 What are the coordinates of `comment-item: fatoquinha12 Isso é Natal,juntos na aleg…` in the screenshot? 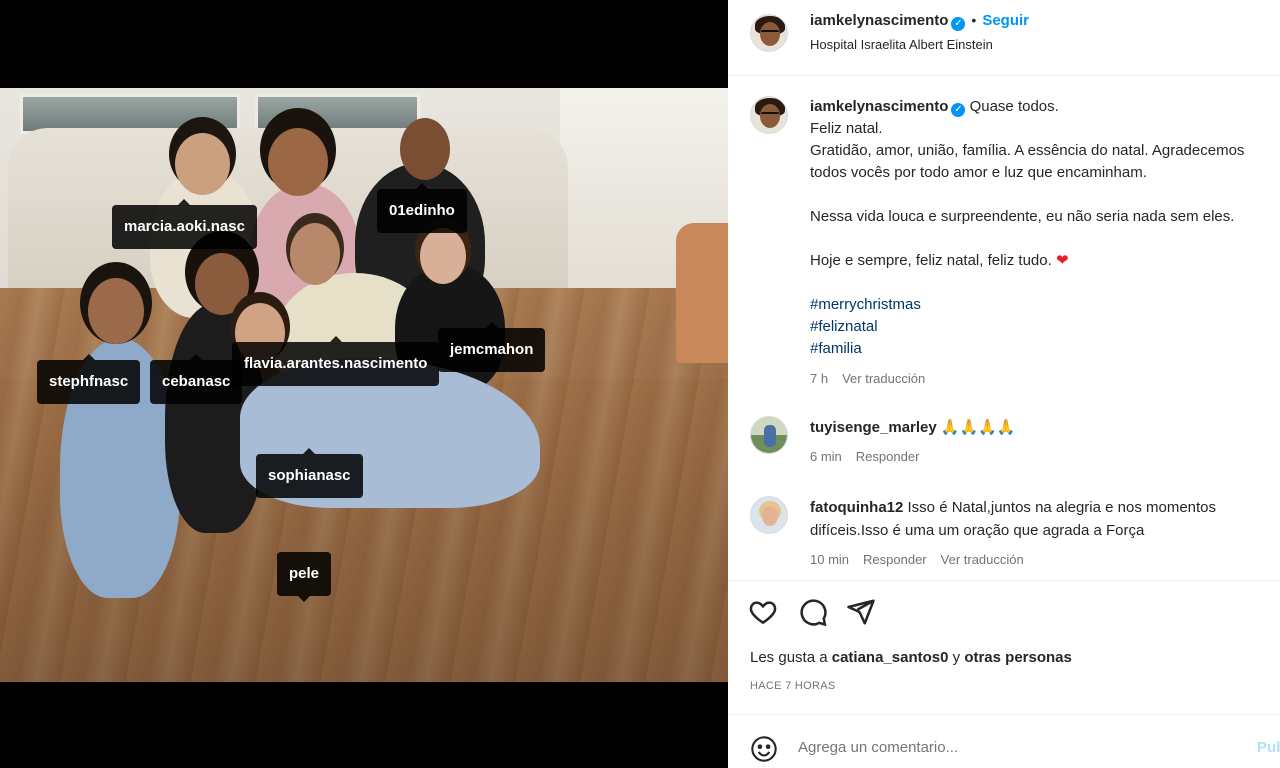 It's located at (1015, 536).